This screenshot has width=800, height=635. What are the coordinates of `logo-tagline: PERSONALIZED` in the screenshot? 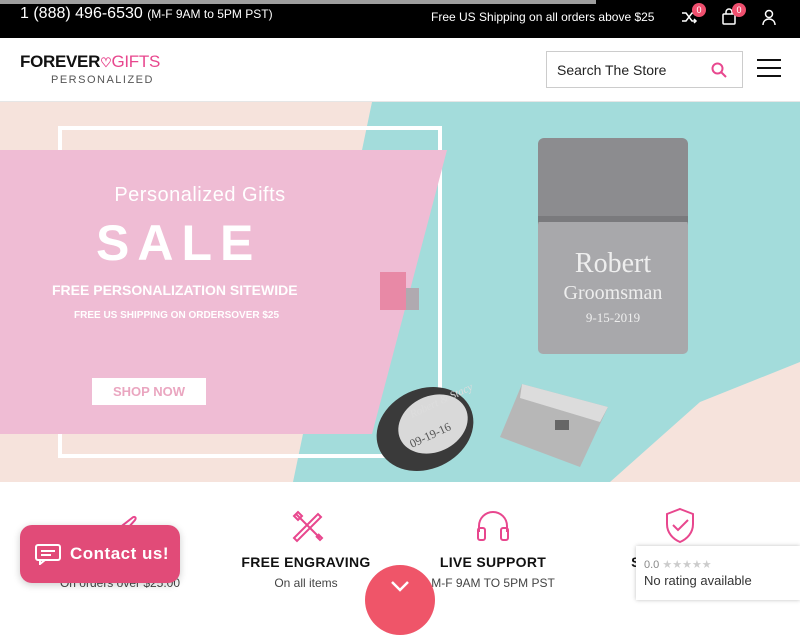 It's located at (102, 80).